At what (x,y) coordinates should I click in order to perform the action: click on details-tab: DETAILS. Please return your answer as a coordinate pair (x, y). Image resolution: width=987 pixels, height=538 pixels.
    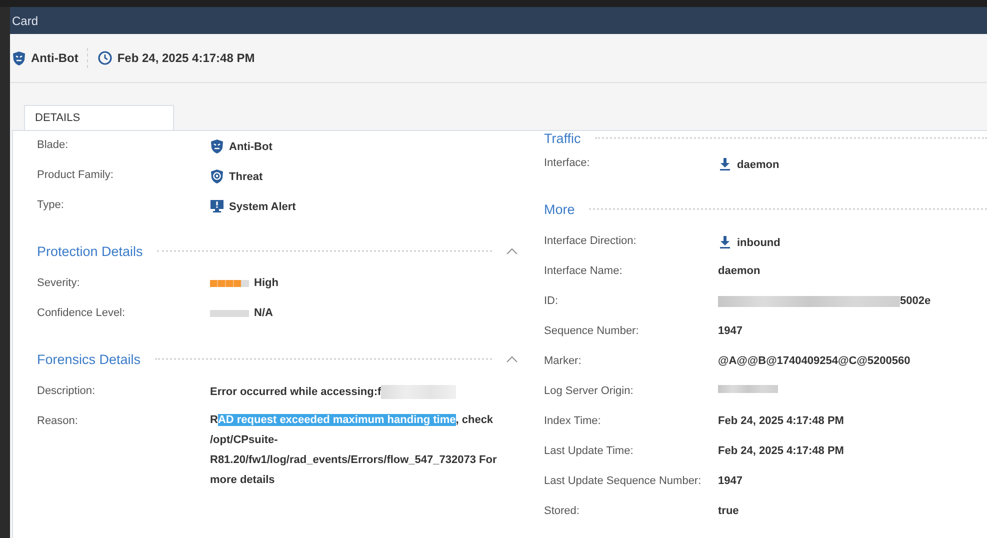
    Looking at the image, I should click on (99, 117).